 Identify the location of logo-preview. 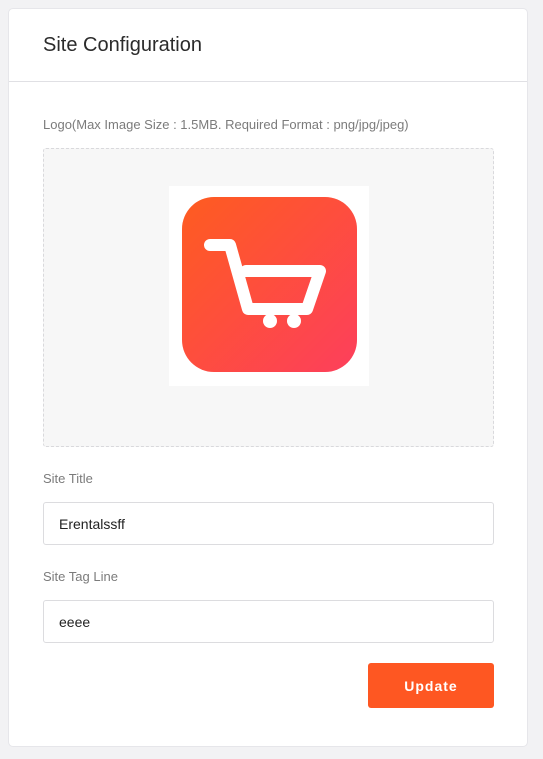
(269, 286).